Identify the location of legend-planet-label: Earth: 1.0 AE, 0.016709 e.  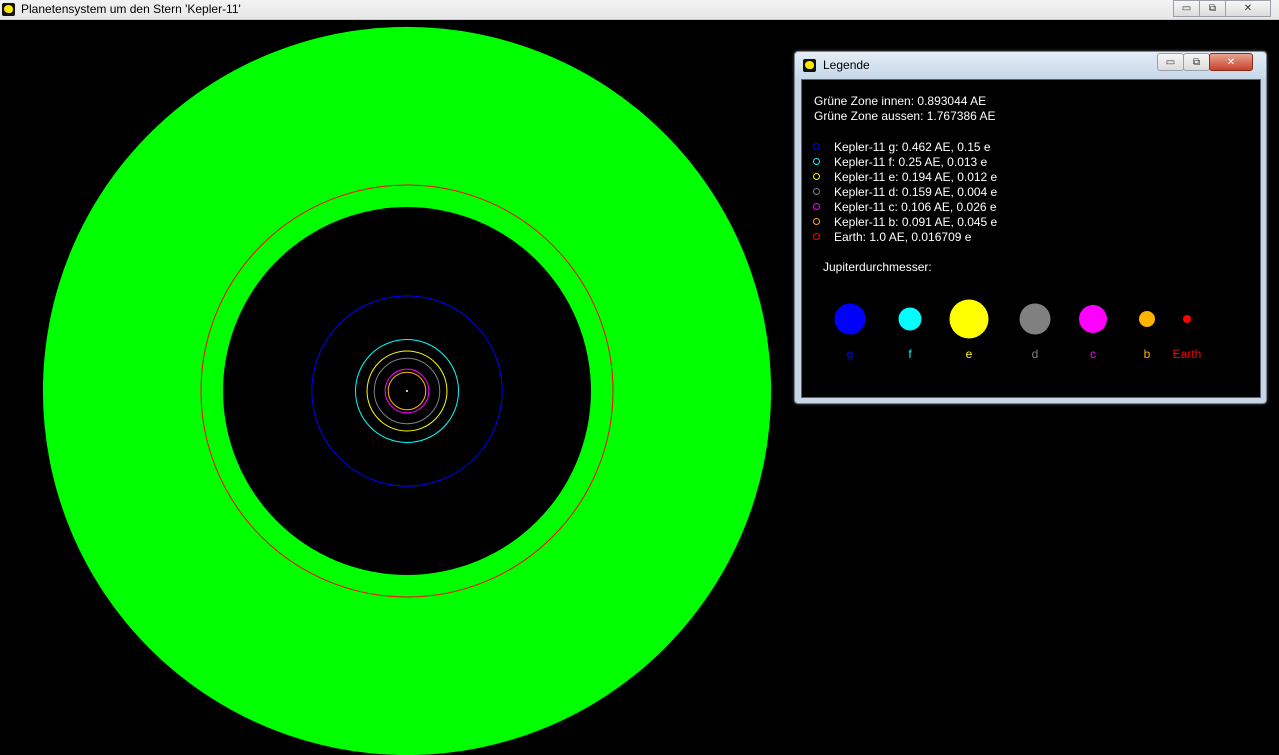
(903, 236).